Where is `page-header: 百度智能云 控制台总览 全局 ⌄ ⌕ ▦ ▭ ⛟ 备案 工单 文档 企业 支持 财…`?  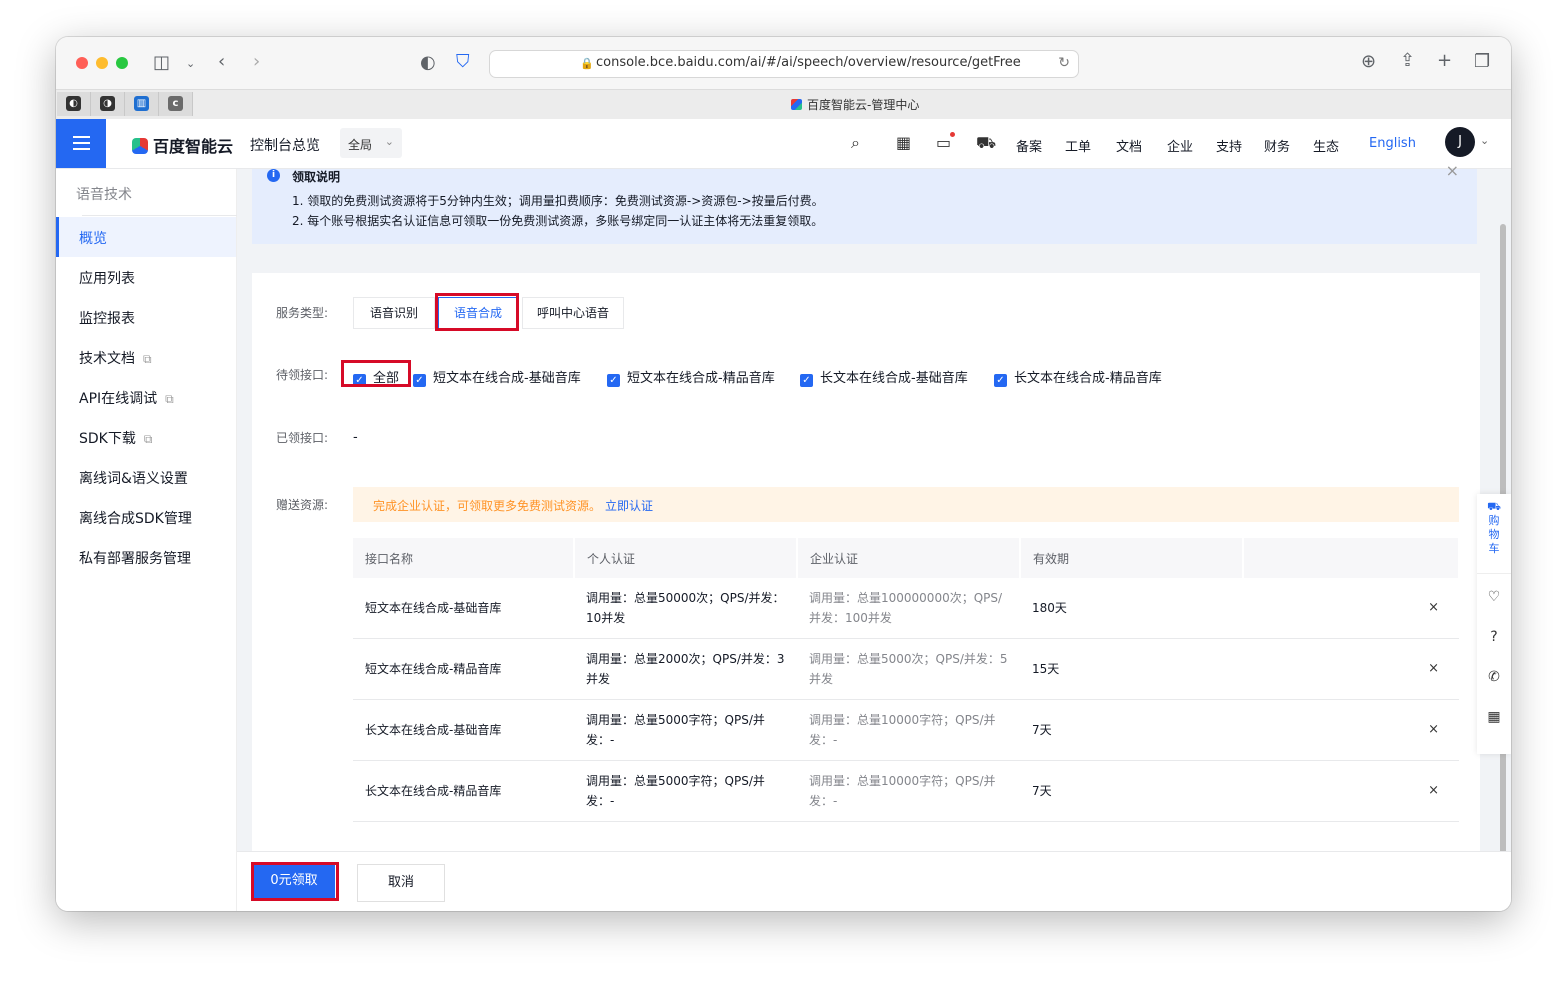 page-header: 百度智能云 控制台总览 全局 ⌄ ⌕ ▦ ▭ ⛟ 备案 工单 文档 企业 支持 财… is located at coordinates (783, 144).